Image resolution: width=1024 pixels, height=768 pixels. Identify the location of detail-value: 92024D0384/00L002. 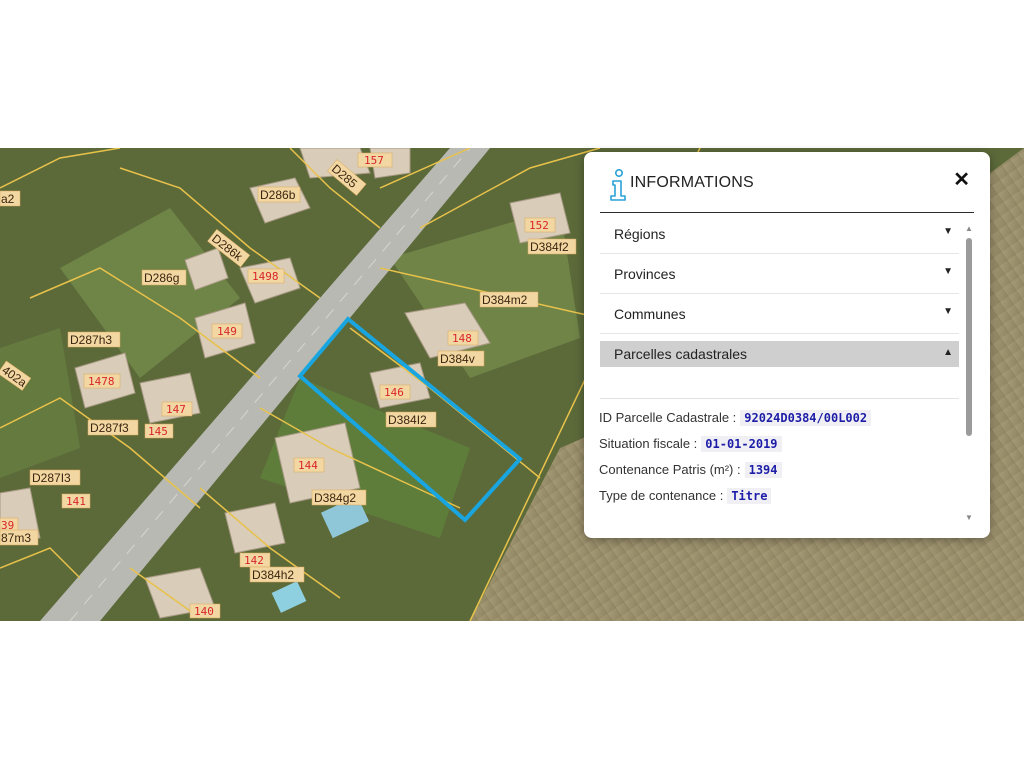
(806, 418).